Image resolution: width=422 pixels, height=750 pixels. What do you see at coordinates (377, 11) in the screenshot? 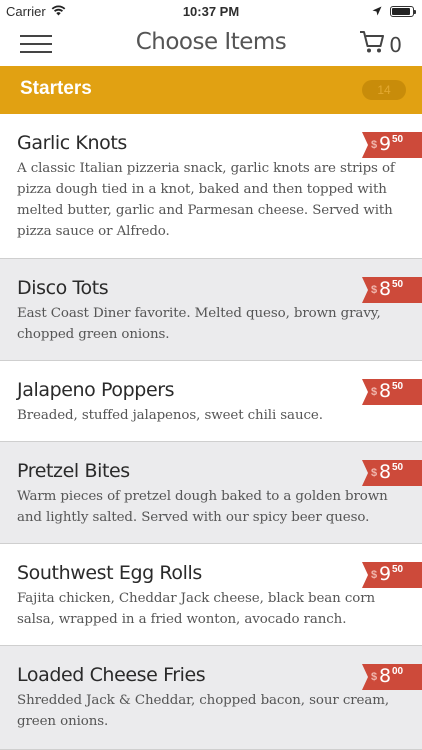
I see `location-arrow-icon` at bounding box center [377, 11].